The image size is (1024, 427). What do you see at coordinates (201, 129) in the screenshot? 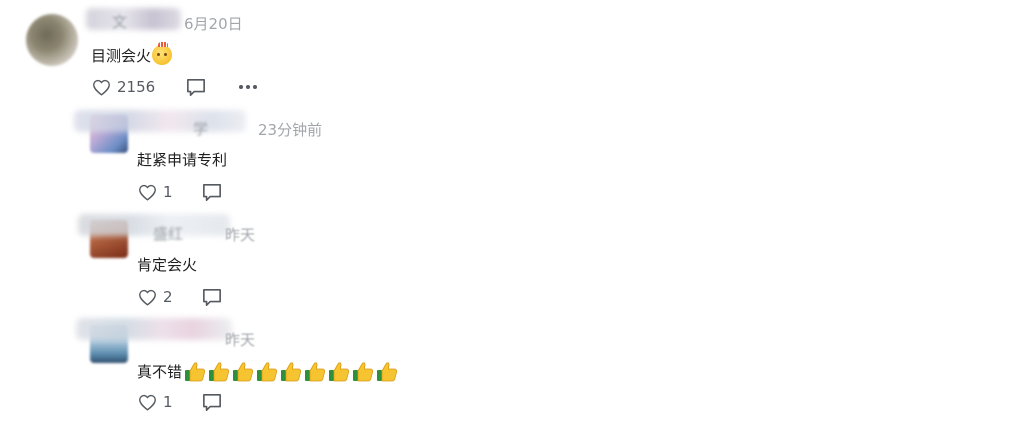
I see `reply-name-fragment: 学` at bounding box center [201, 129].